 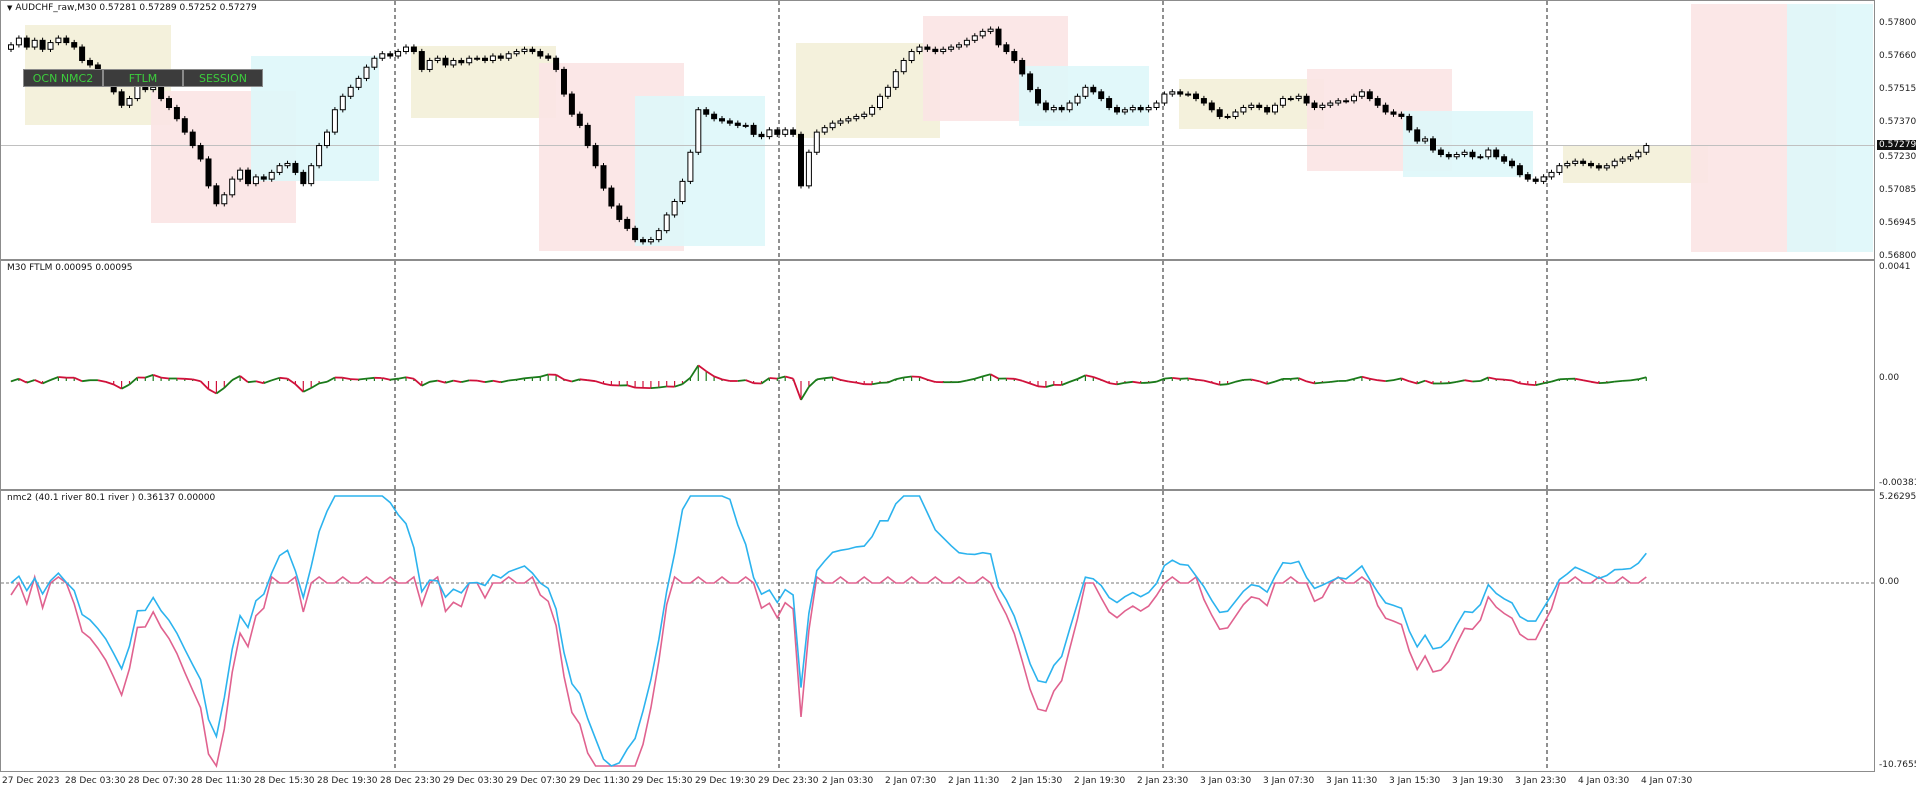 What do you see at coordinates (9, 8) in the screenshot?
I see `collapse-triangle-icon: ▼` at bounding box center [9, 8].